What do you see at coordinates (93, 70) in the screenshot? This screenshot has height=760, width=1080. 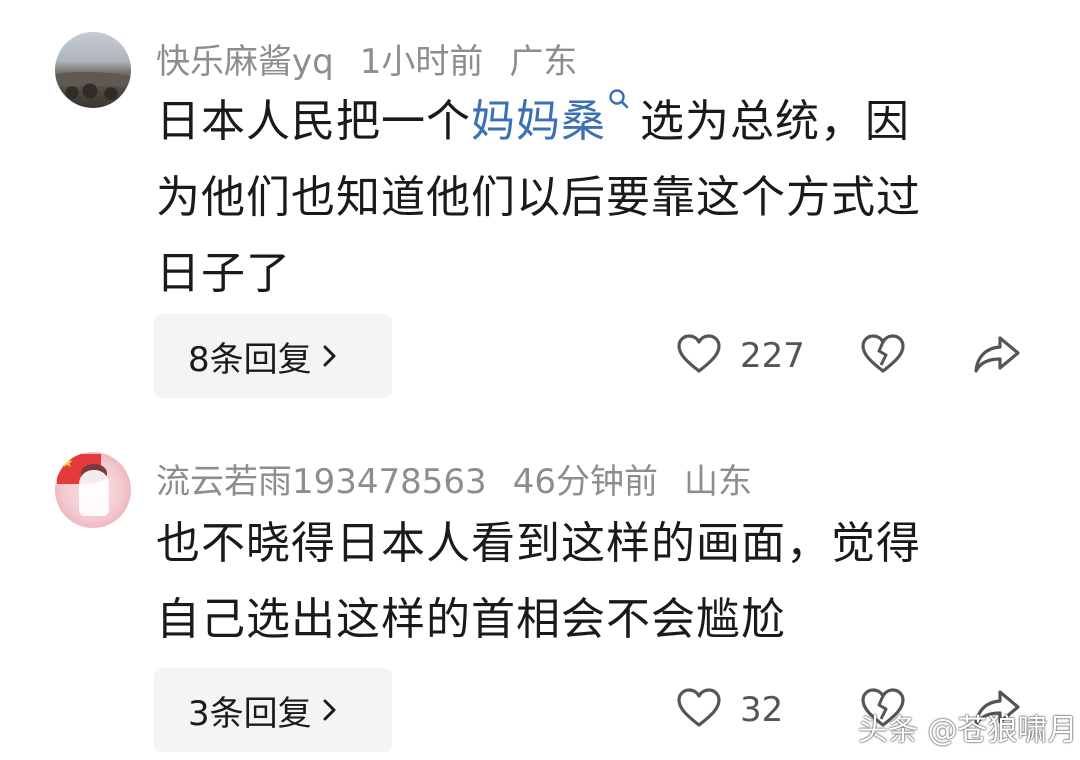 I see `avatar` at bounding box center [93, 70].